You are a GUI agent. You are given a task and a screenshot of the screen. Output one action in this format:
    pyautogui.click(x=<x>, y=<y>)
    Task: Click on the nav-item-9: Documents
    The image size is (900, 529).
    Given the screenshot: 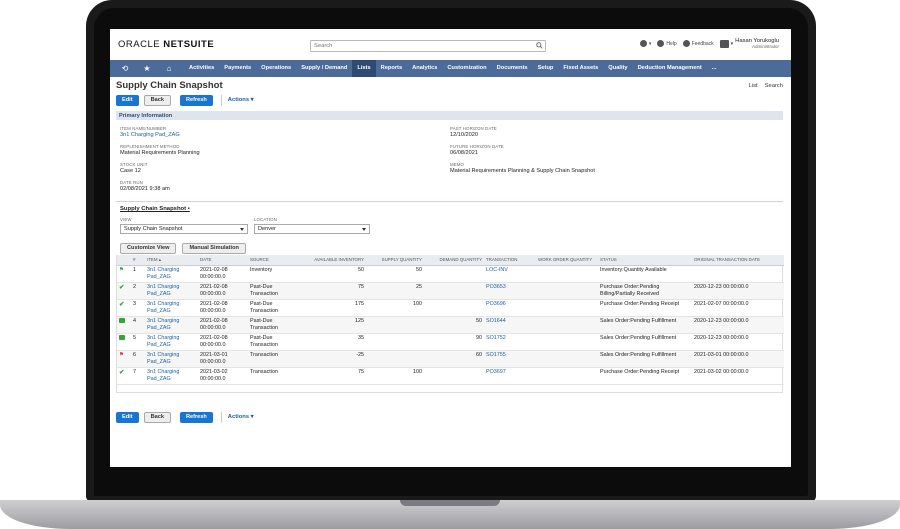 What is the action you would take?
    pyautogui.click(x=512, y=68)
    